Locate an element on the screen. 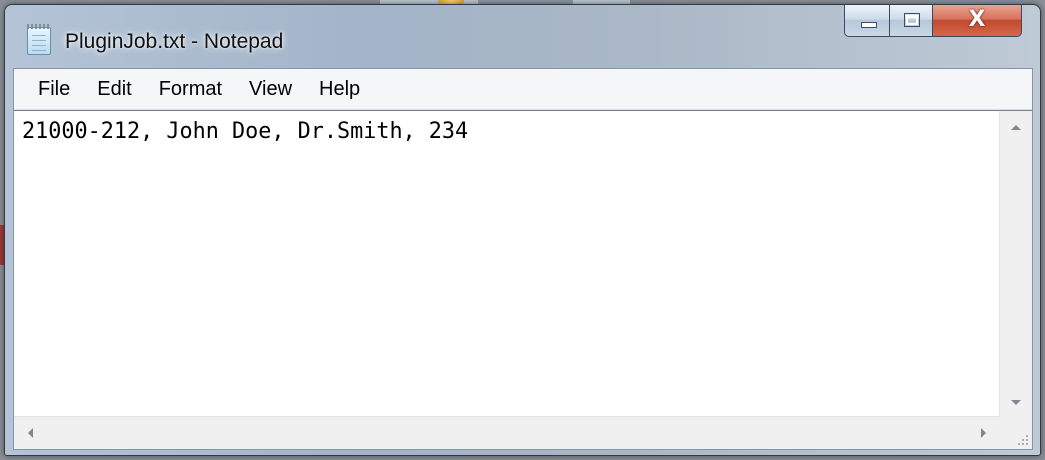 Image resolution: width=1045 pixels, height=460 pixels. scroll-down-arrow-icon is located at coordinates (1016, 402).